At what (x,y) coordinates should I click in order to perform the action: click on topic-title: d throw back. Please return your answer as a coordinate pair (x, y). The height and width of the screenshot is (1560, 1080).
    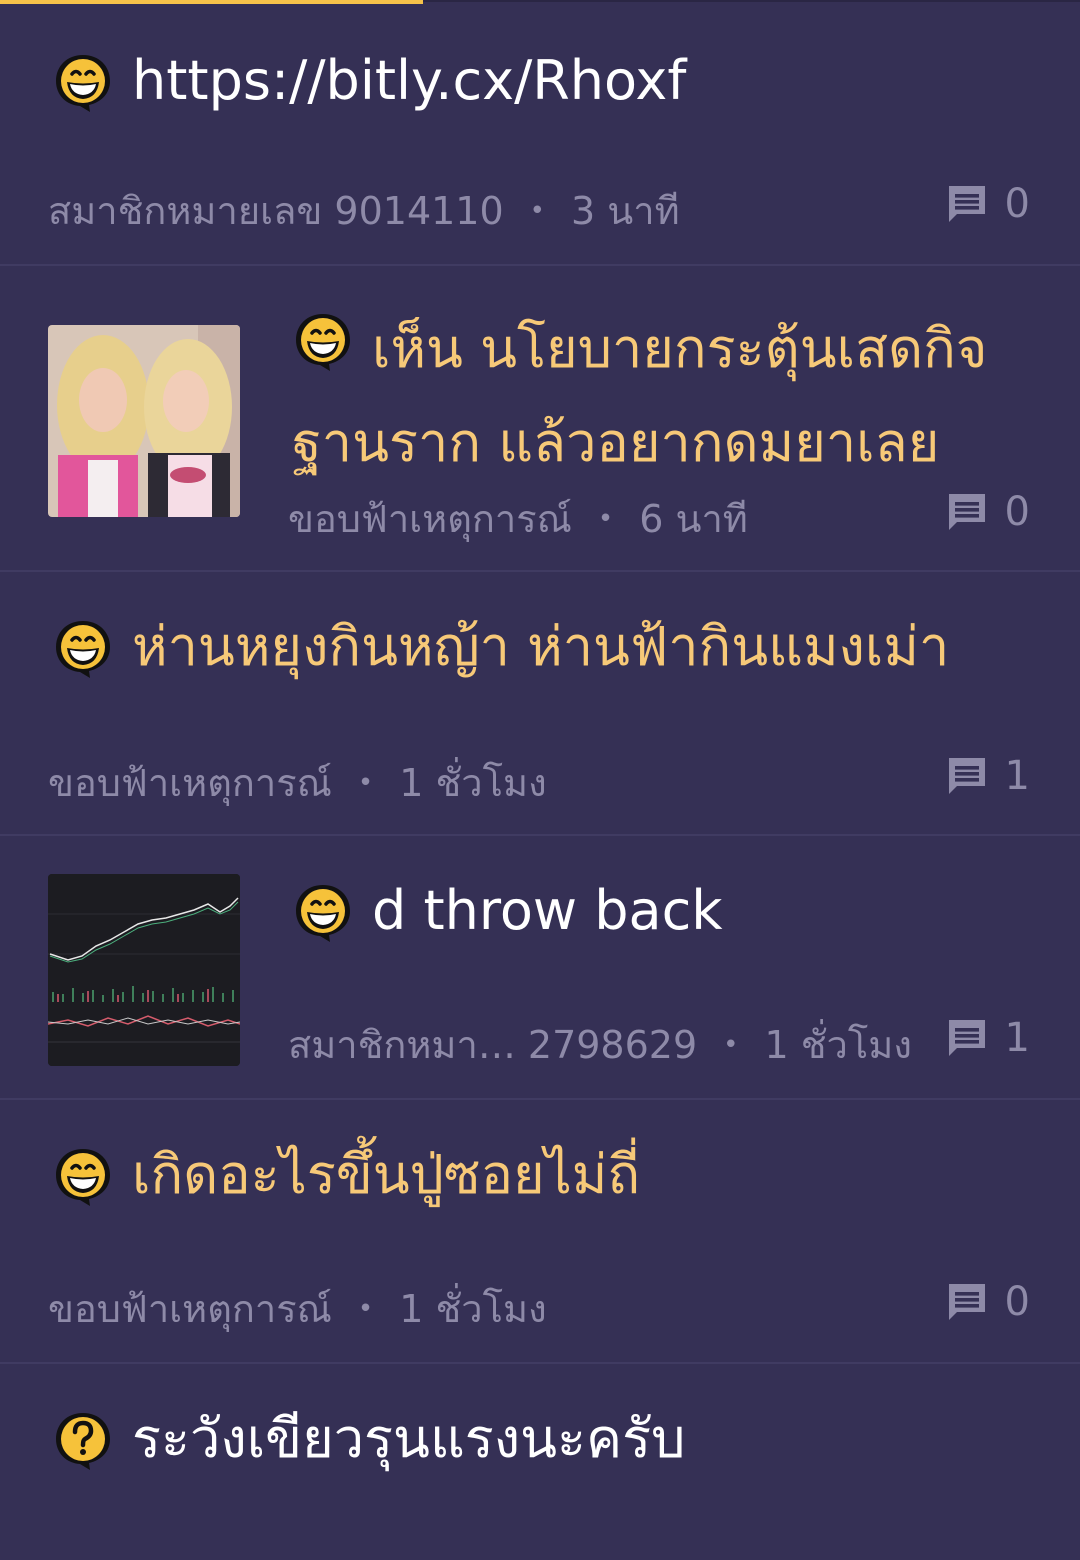
    Looking at the image, I should click on (547, 911).